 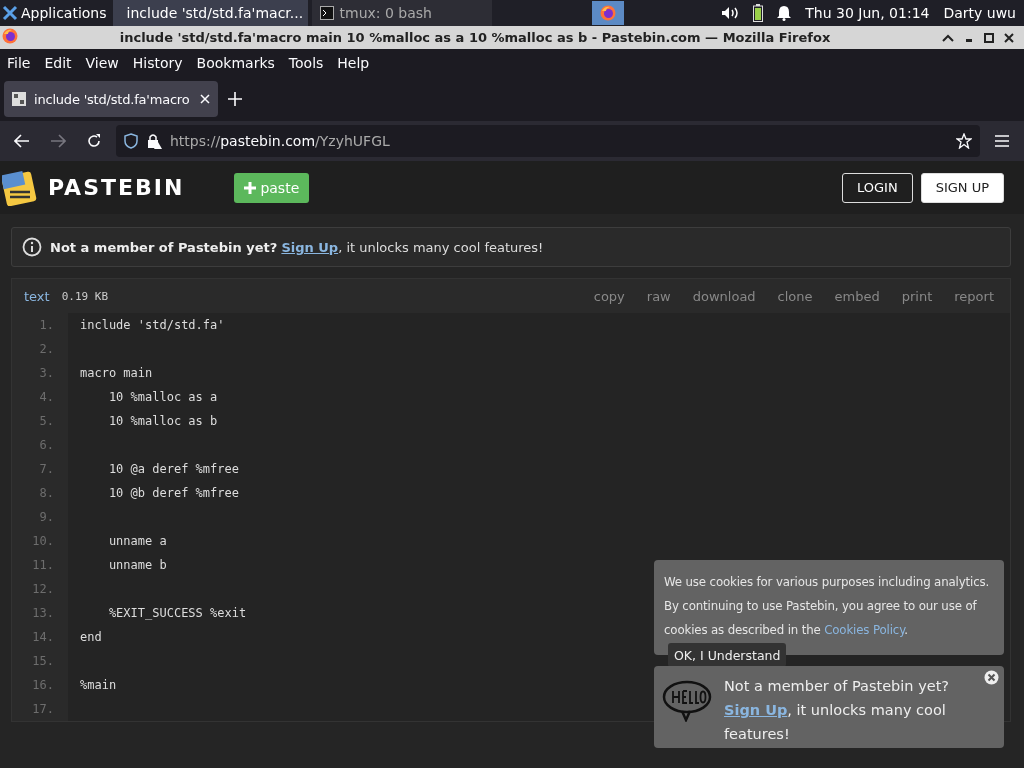 What do you see at coordinates (609, 296) in the screenshot?
I see `paste-action-link: copy` at bounding box center [609, 296].